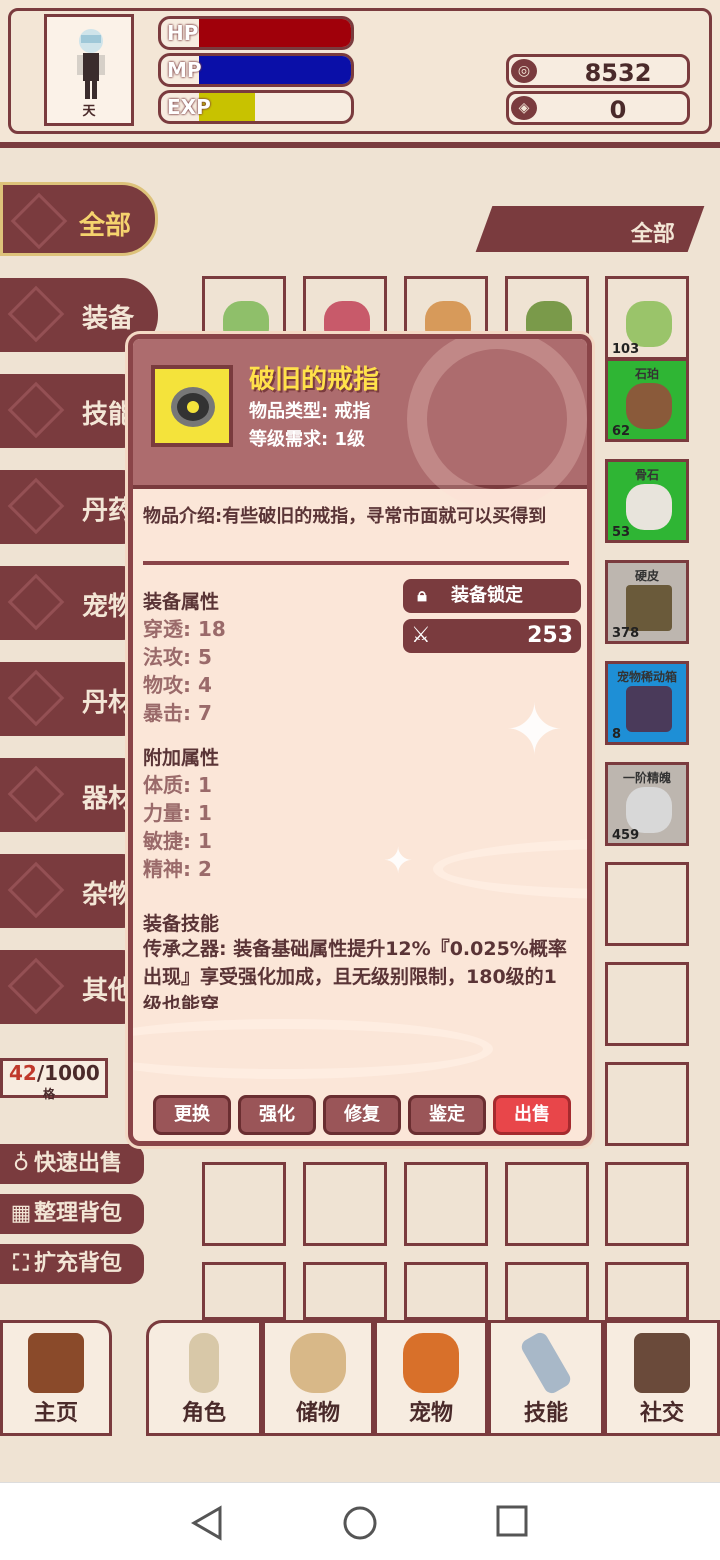 The height and width of the screenshot is (1560, 720). What do you see at coordinates (181, 602) in the screenshot?
I see `equip-attr-title: 装备属性` at bounding box center [181, 602].